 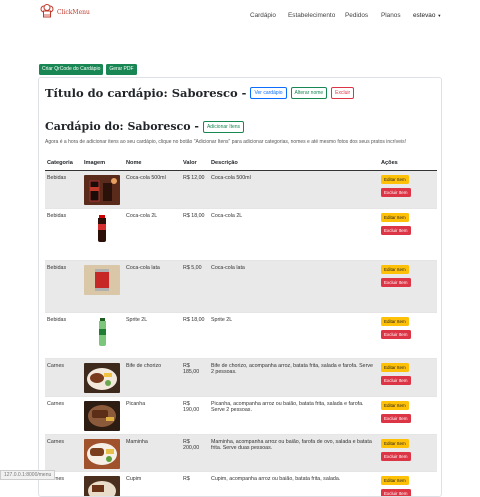 What do you see at coordinates (27, 475) in the screenshot?
I see `status-bar-url: 127.0.0.1:8000/menu` at bounding box center [27, 475].